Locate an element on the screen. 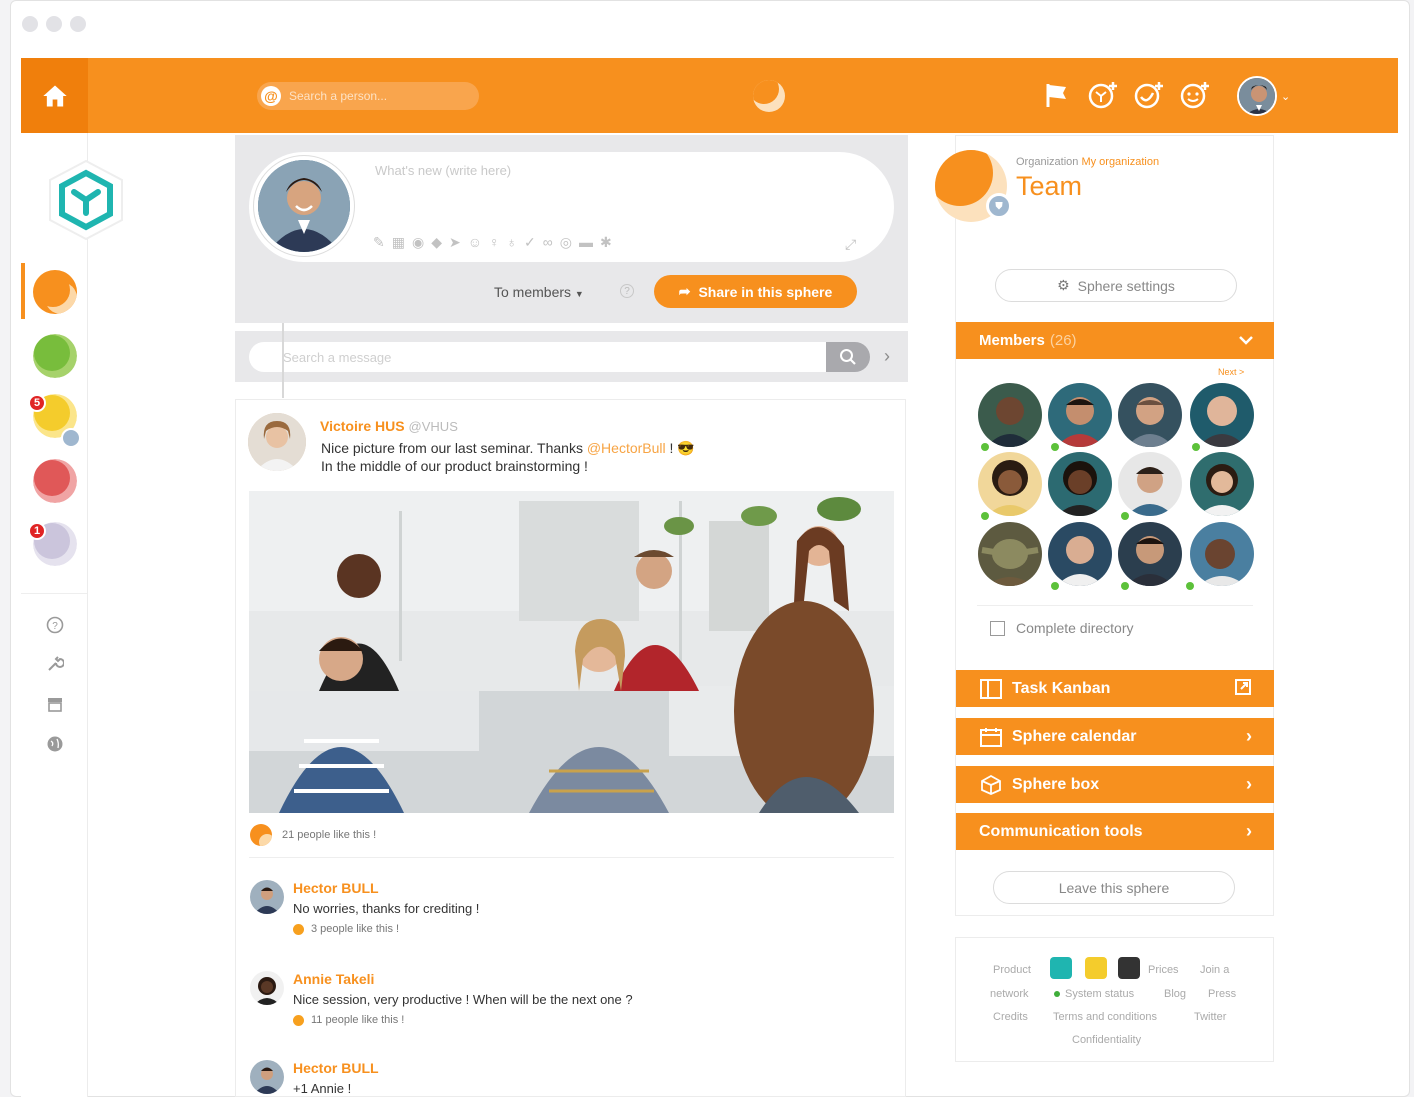 This screenshot has height=1097, width=1414. footer-confidentiality-link: Confidentiality is located at coordinates (1106, 1040).